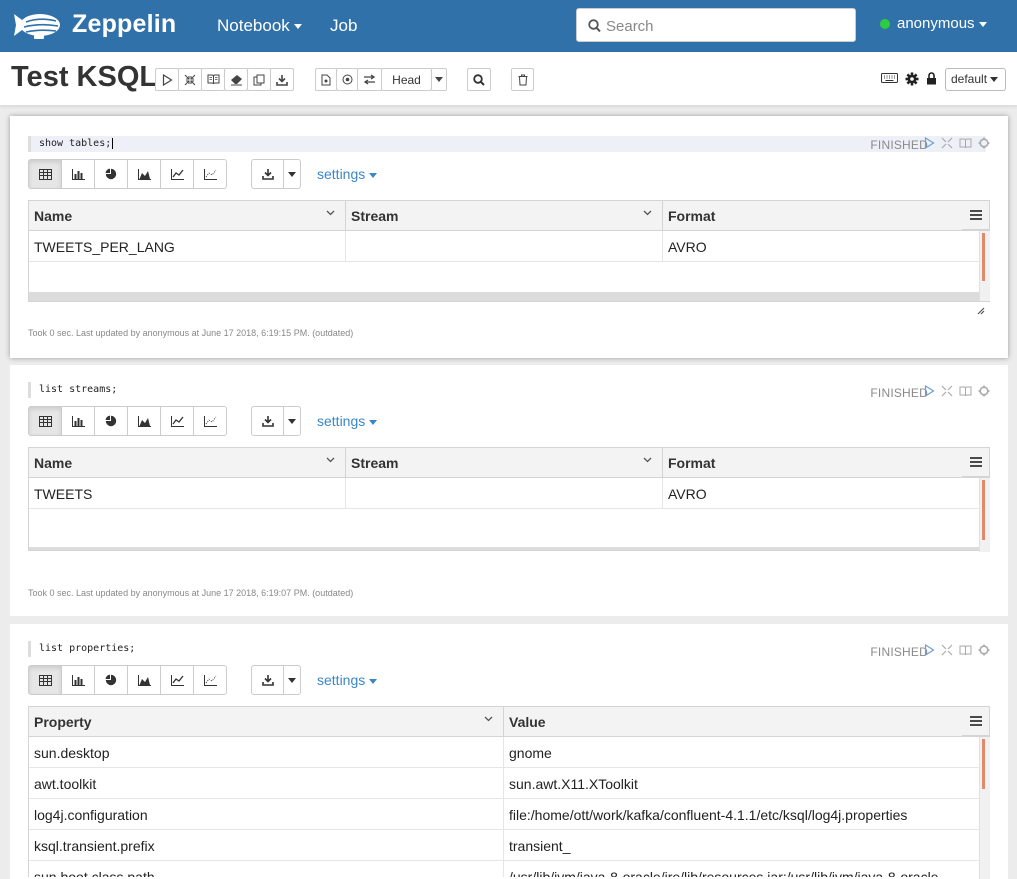 The image size is (1017, 879). I want to click on table-row: sun.desktop gnome, so click(509, 752).